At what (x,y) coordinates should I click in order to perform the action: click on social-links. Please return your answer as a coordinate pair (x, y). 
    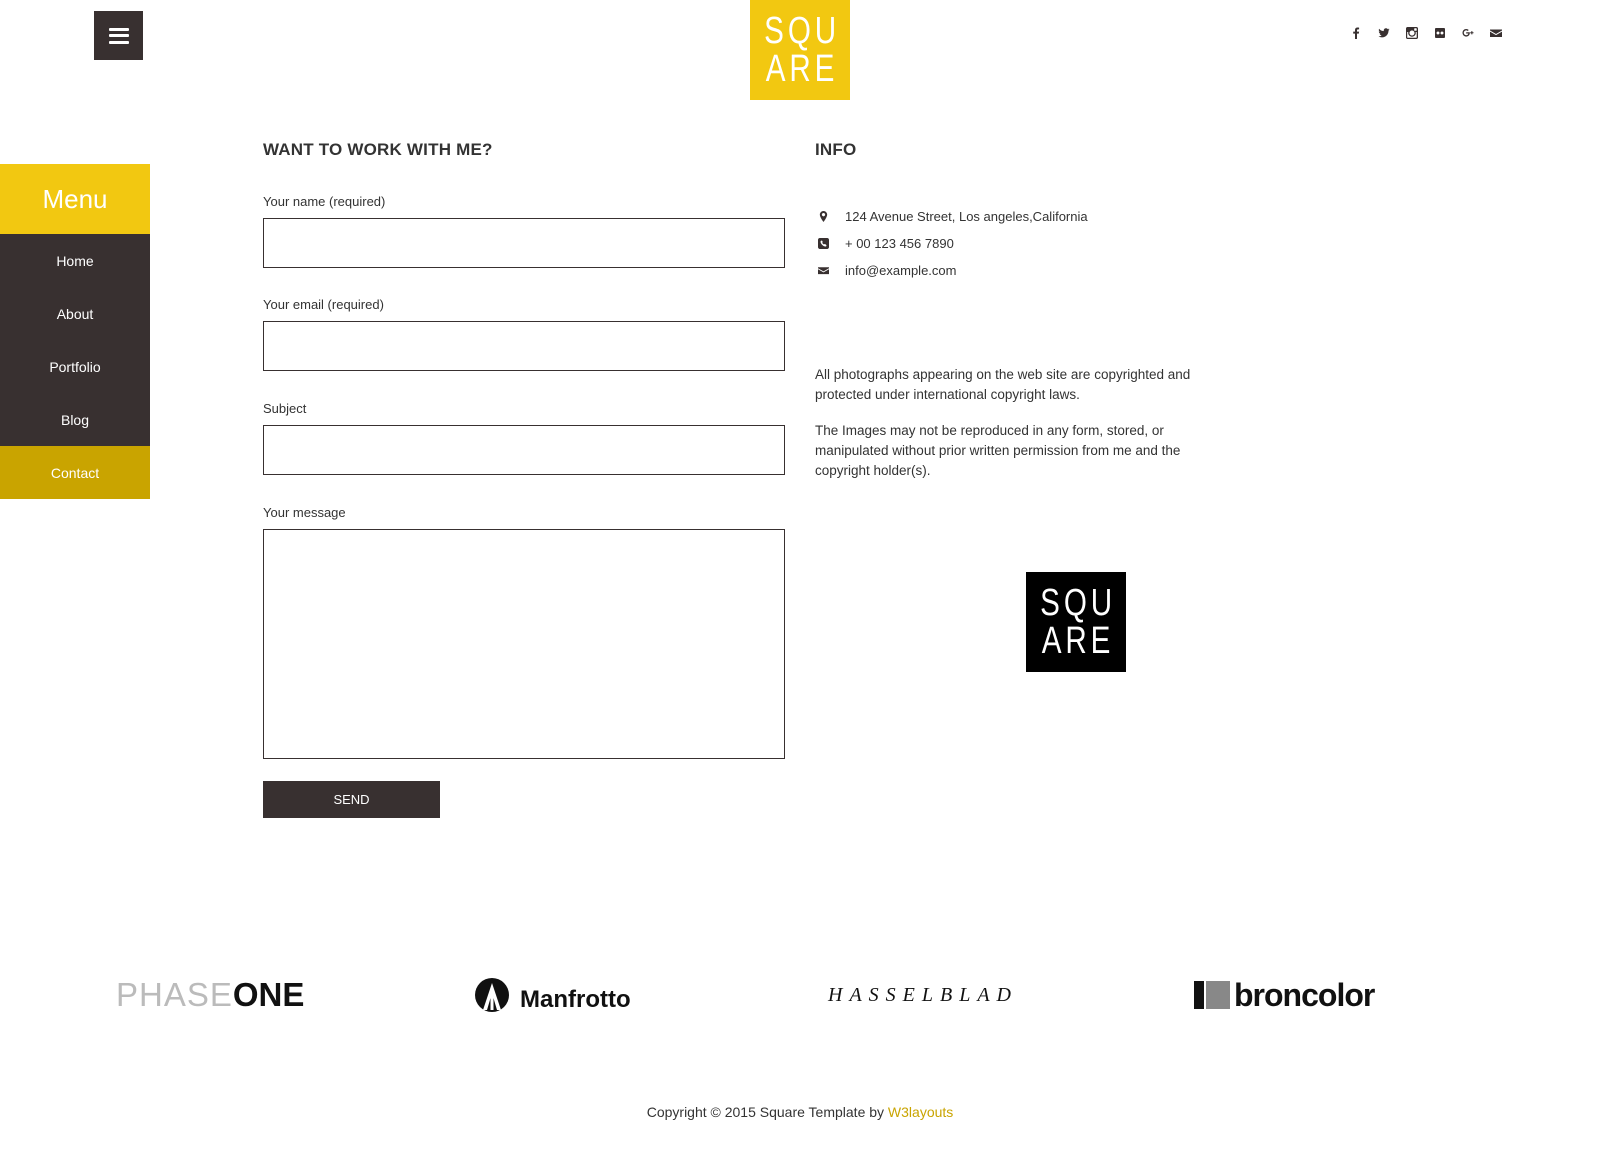
    Looking at the image, I should click on (1426, 33).